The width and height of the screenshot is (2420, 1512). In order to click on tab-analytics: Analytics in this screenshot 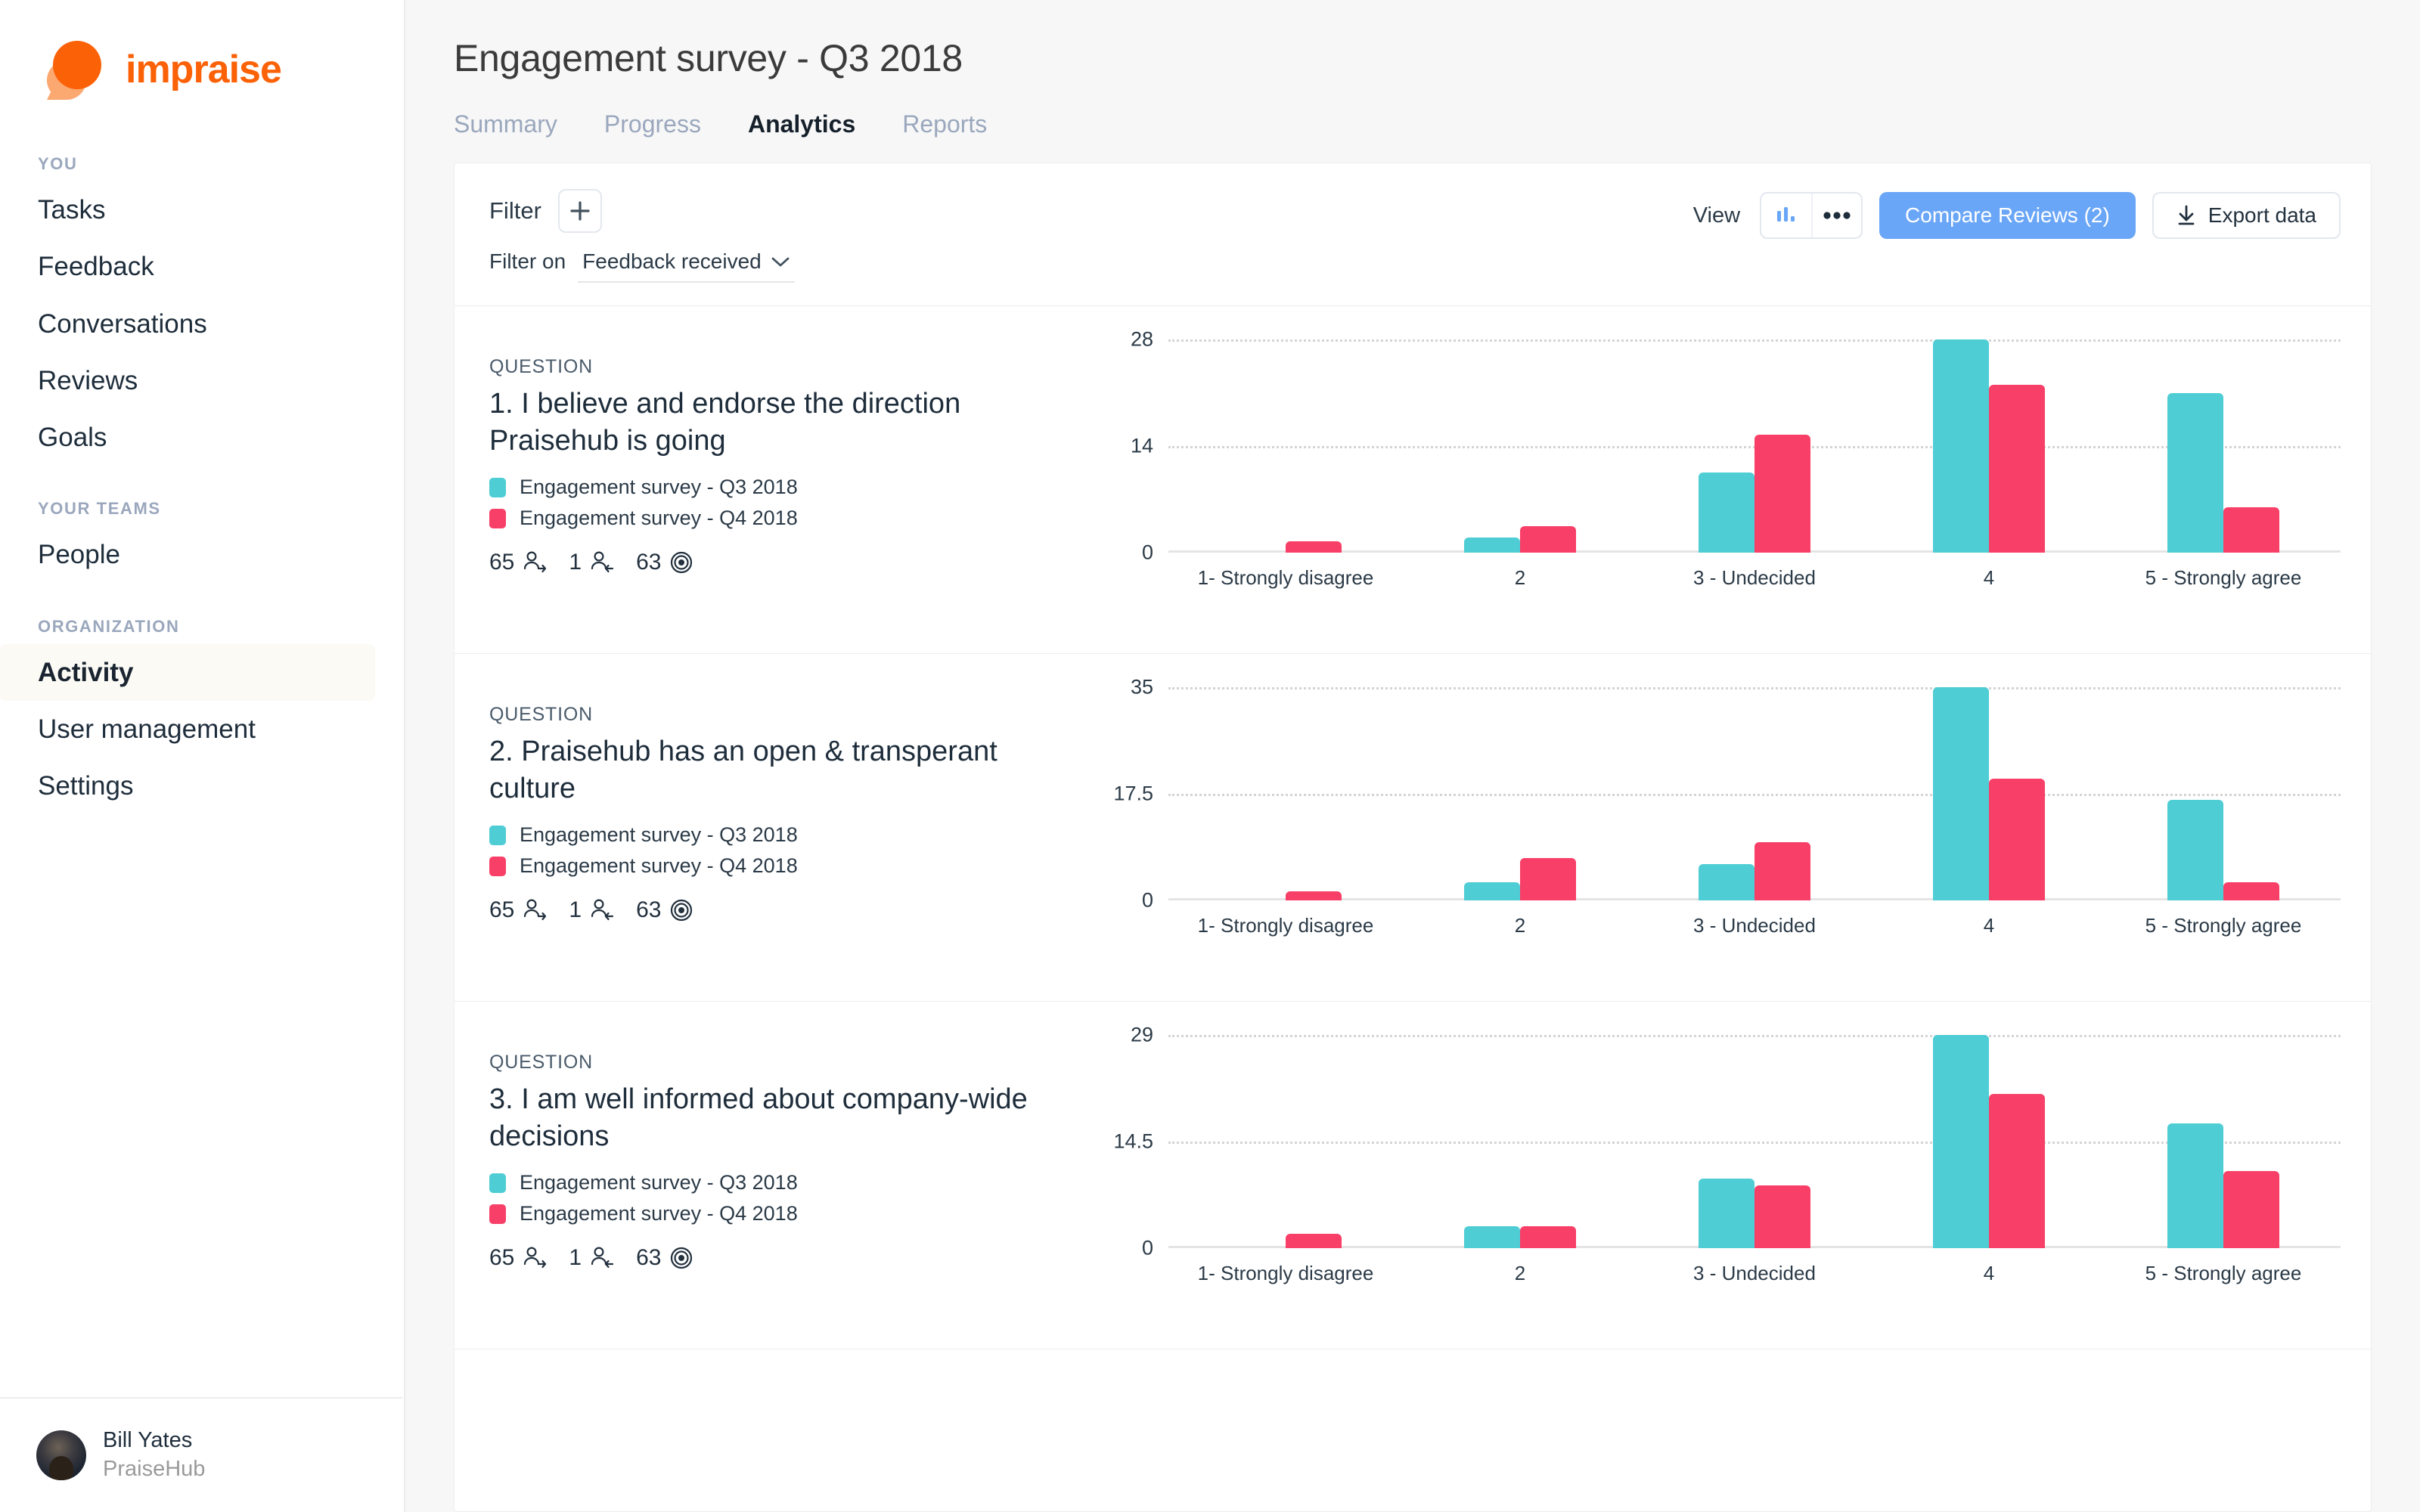, I will do `click(801, 126)`.